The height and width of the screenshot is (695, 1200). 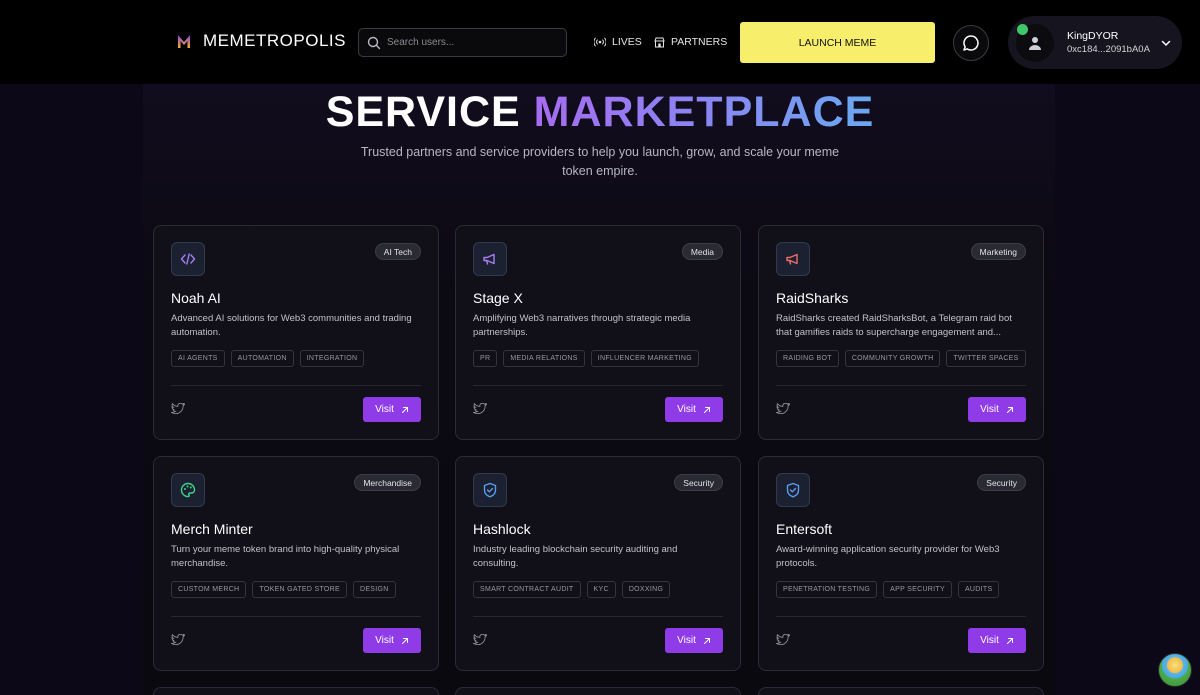 I want to click on tag-chip: MEDIA RELATIONS, so click(x=544, y=358).